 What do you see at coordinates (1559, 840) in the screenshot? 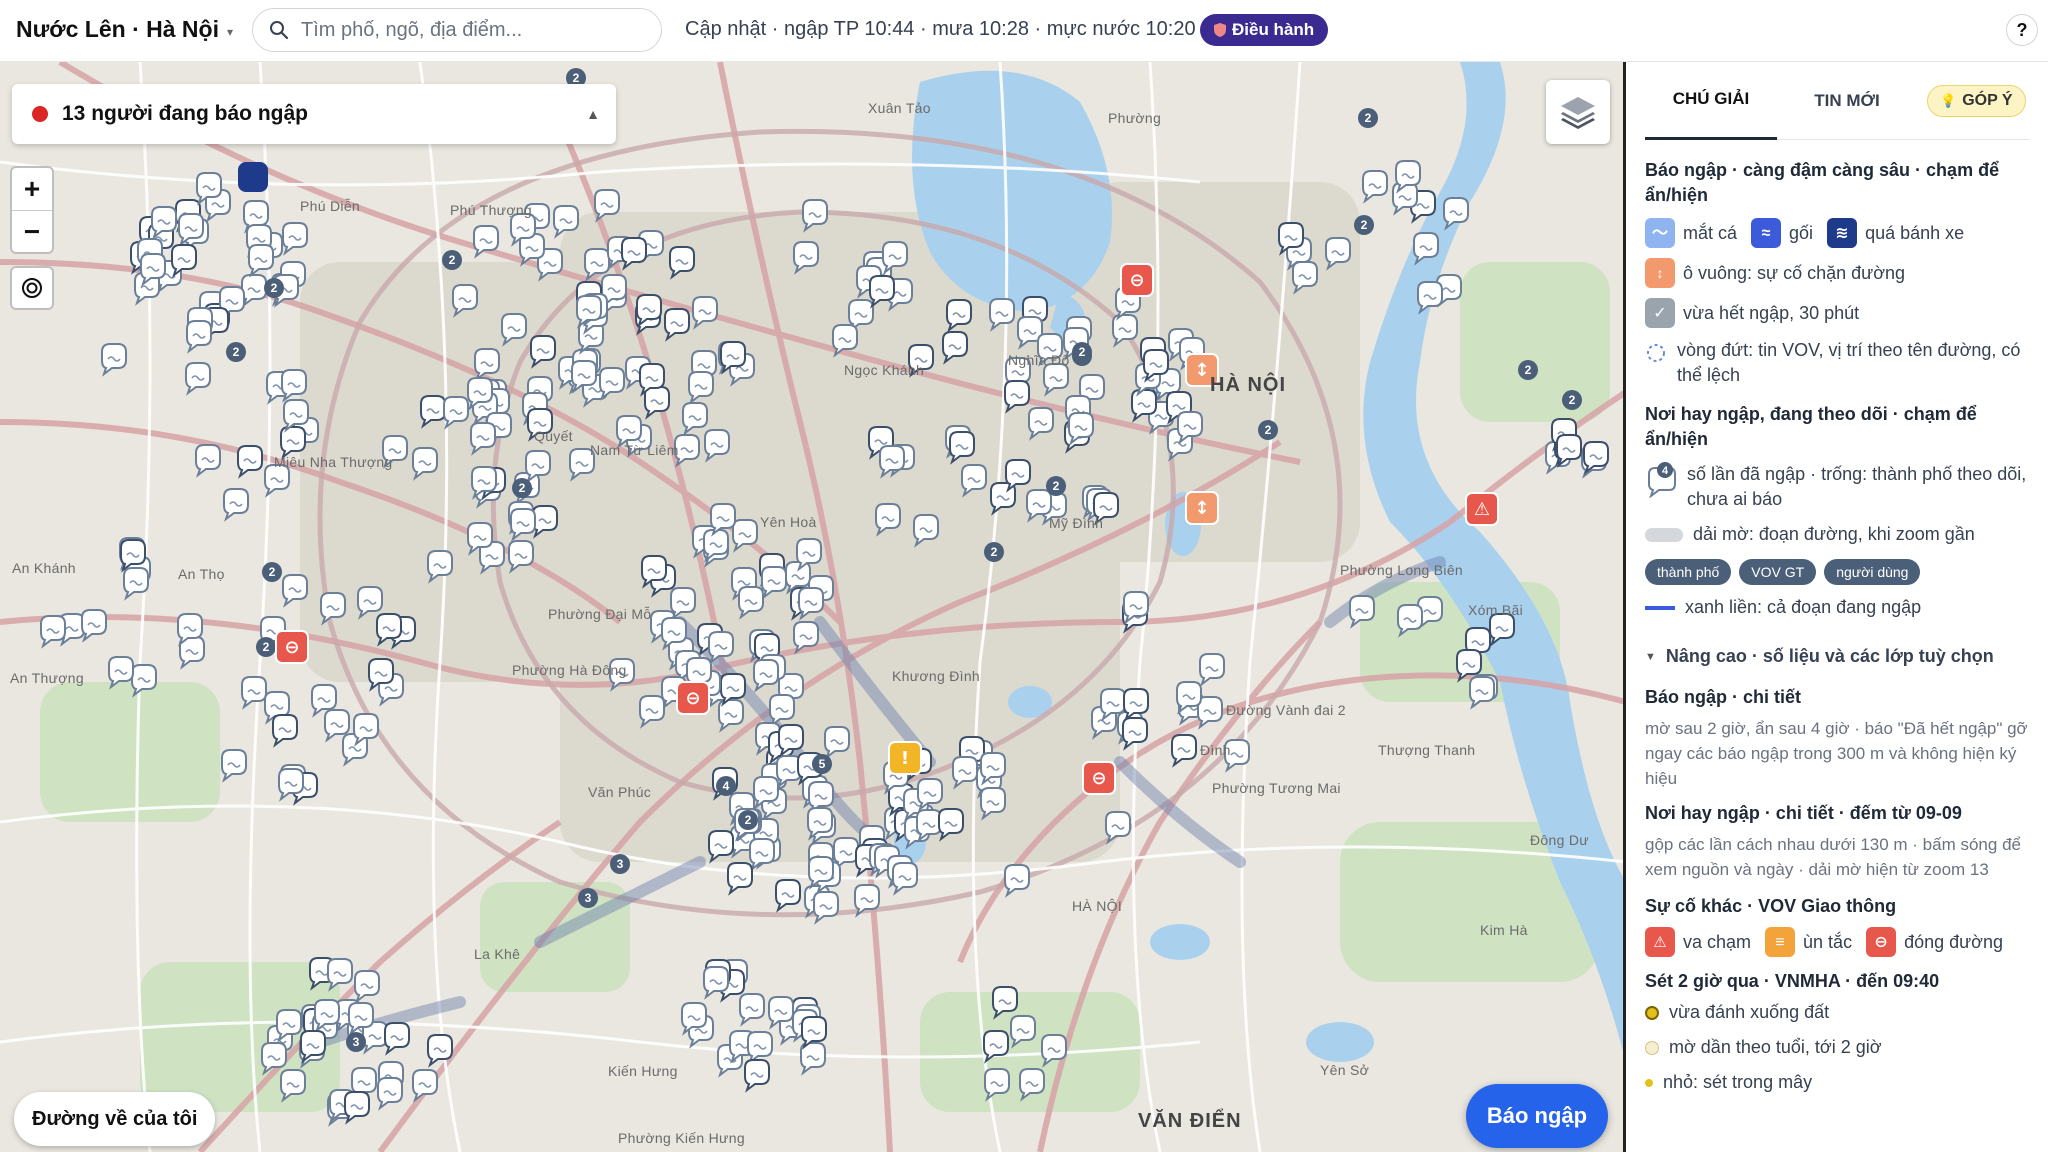
I see `map-label: Đông Dư` at bounding box center [1559, 840].